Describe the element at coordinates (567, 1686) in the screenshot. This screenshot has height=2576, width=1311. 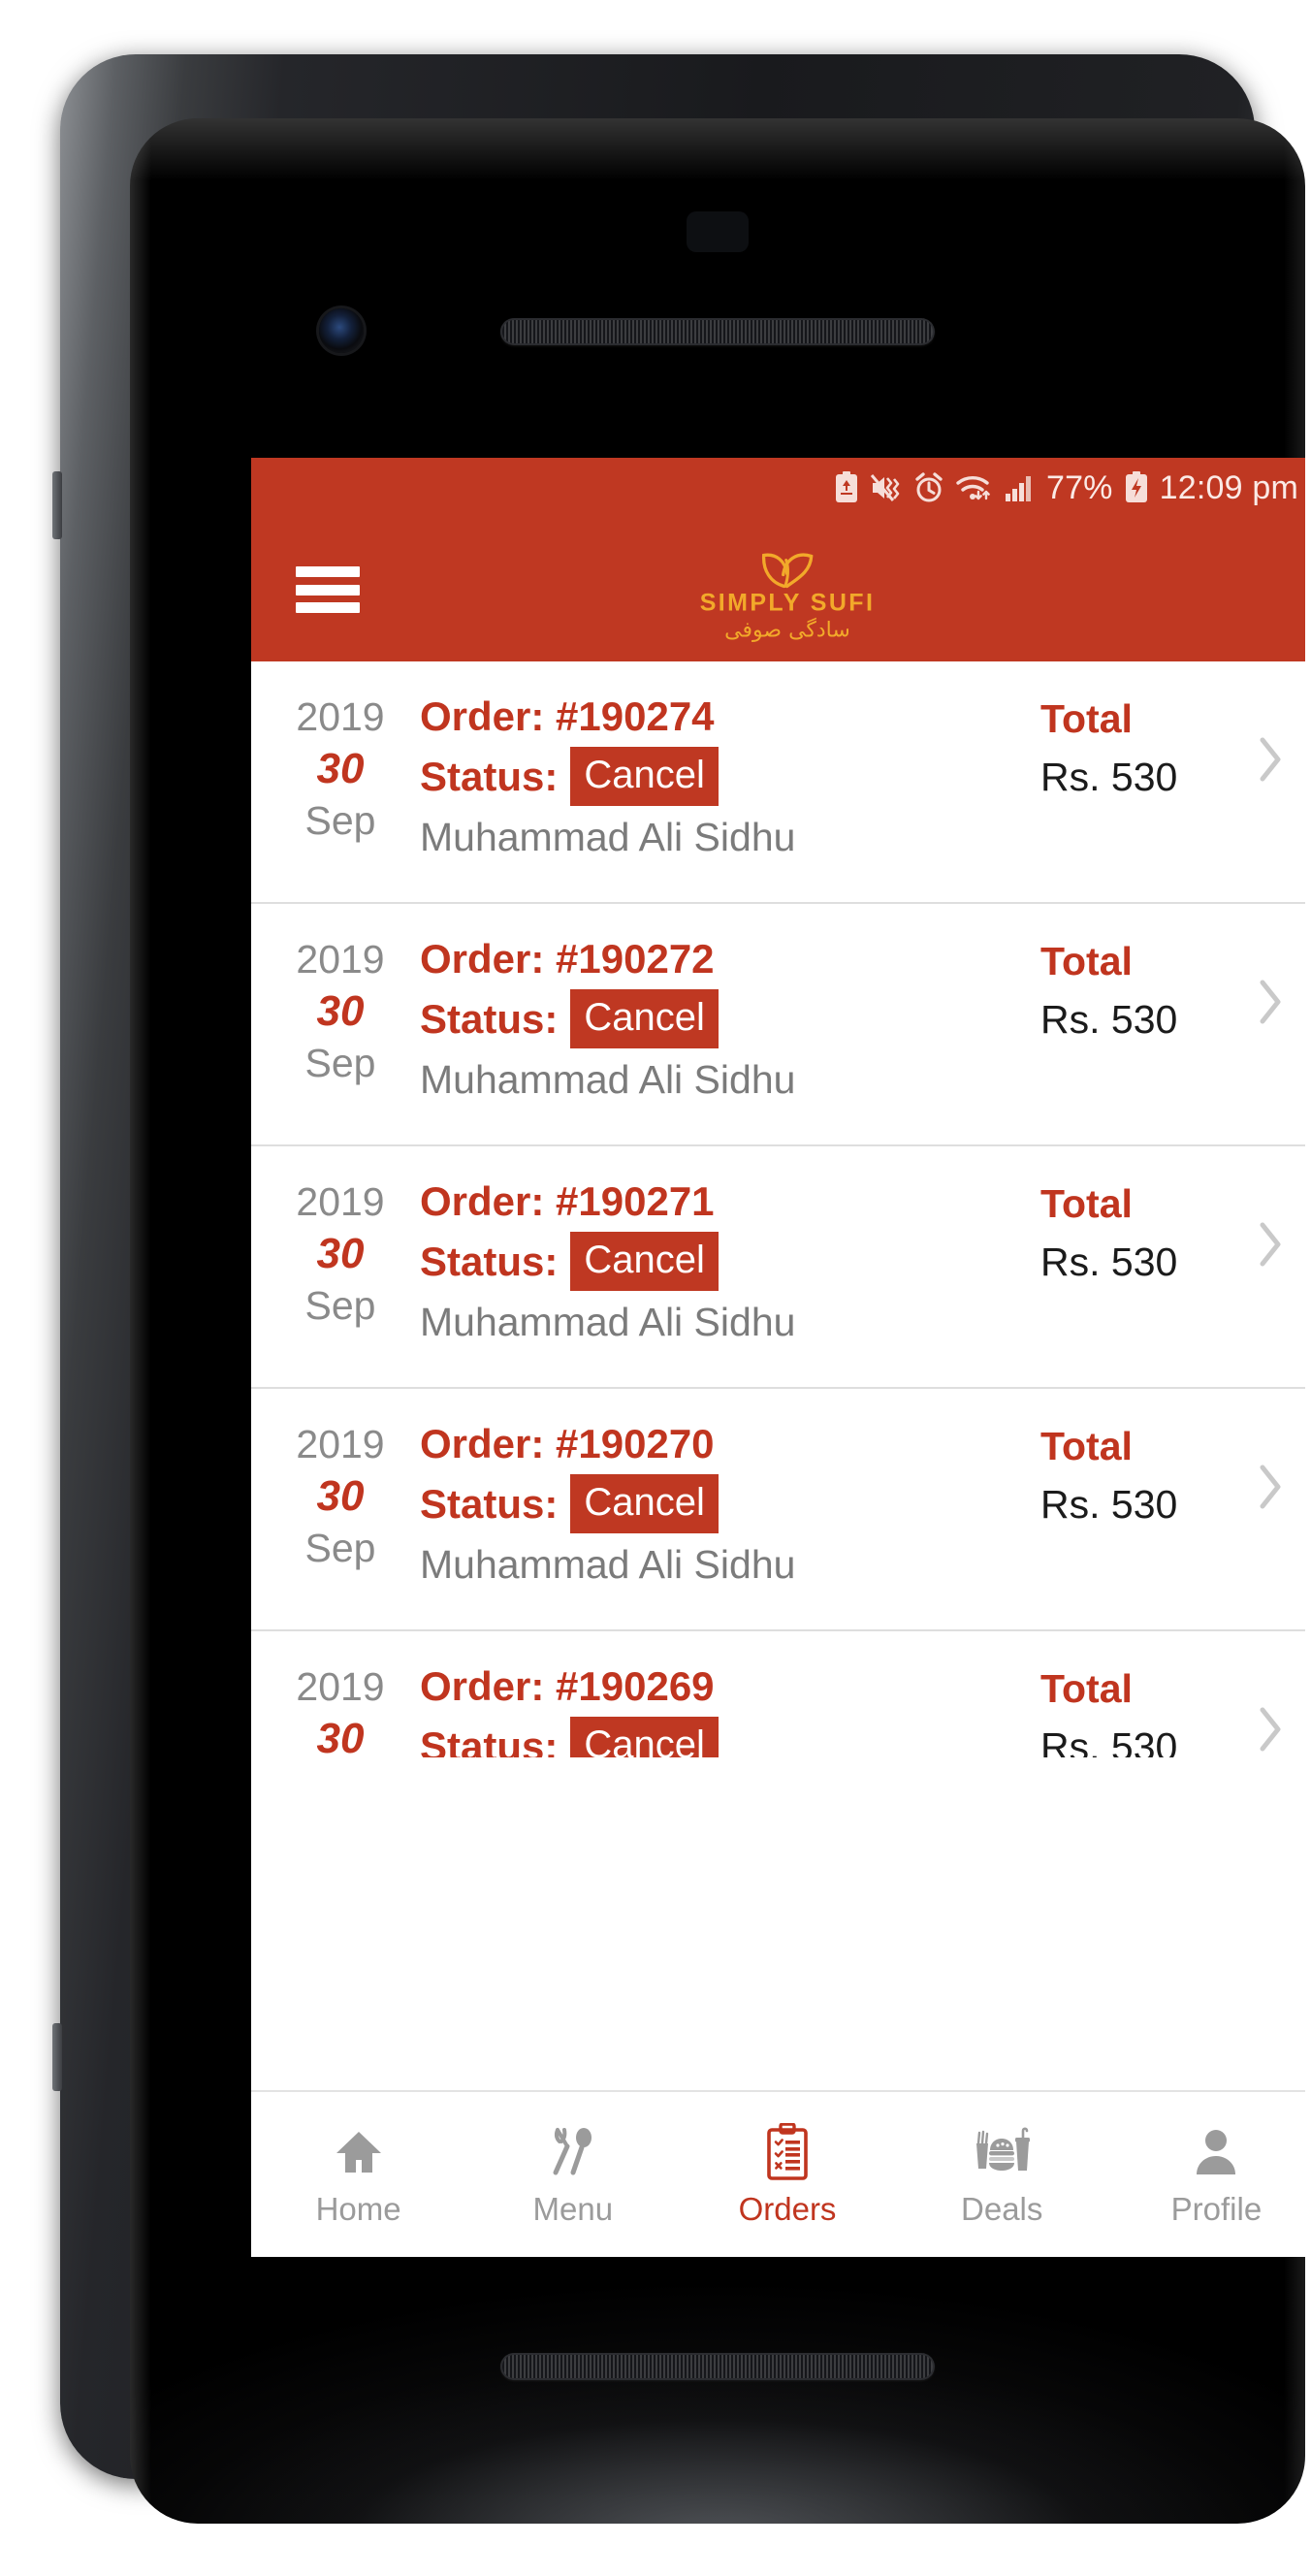
I see `order-id-label: Order: #190269` at that location.